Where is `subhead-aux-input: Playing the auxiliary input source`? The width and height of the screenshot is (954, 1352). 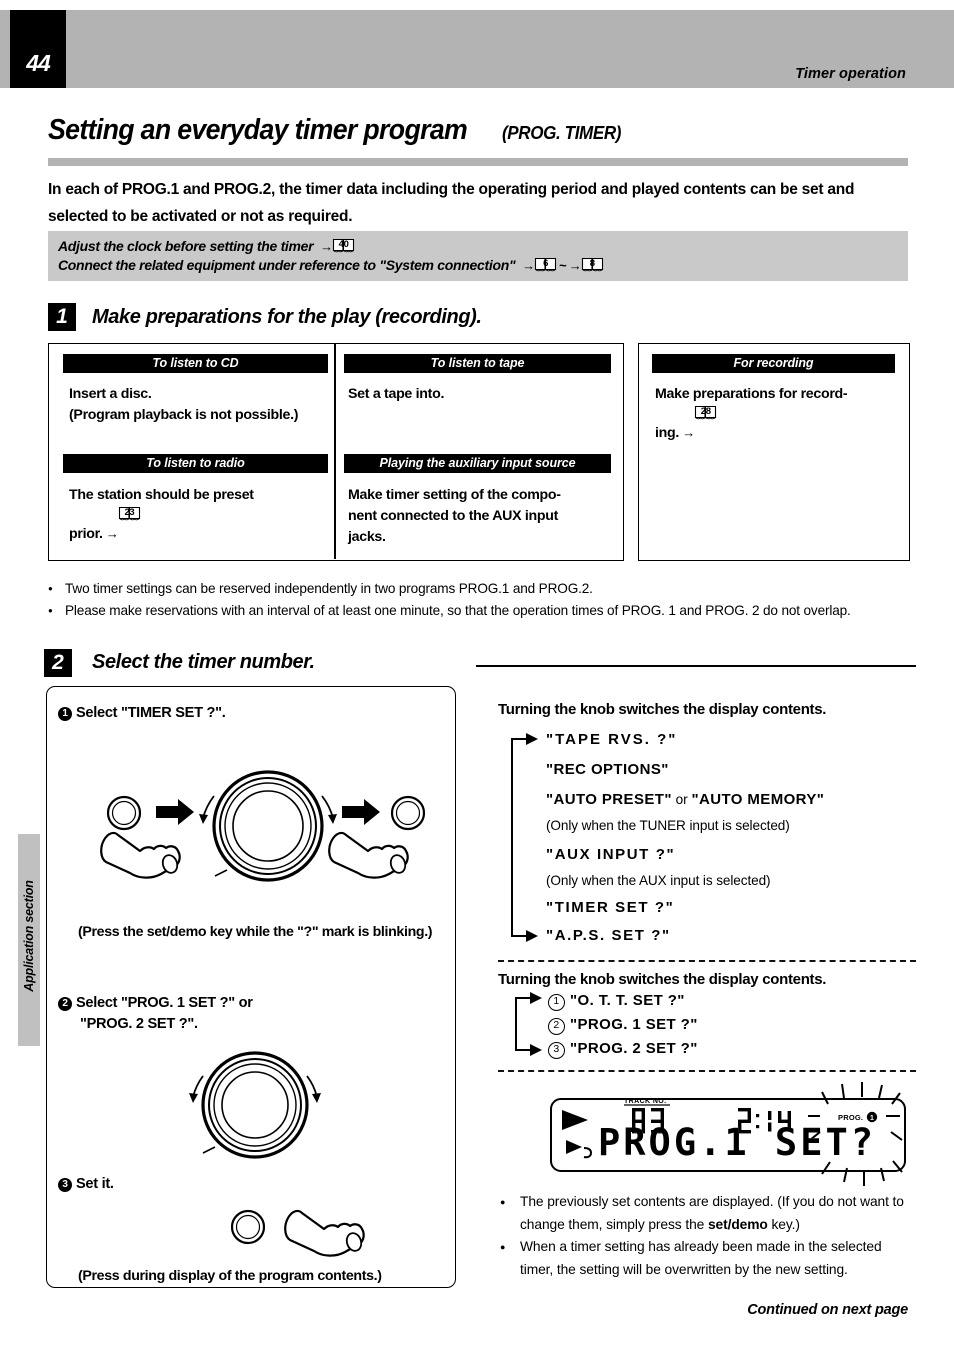
subhead-aux-input: Playing the auxiliary input source is located at coordinates (477, 463).